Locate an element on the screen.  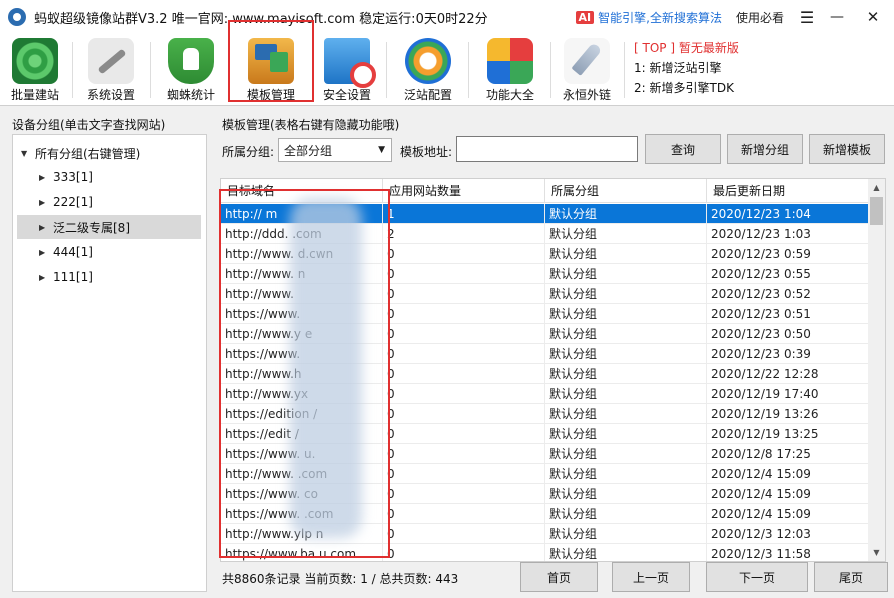
toolbar-spider-stats-button: 蜘蛛统计 is located at coordinates (191, 70).